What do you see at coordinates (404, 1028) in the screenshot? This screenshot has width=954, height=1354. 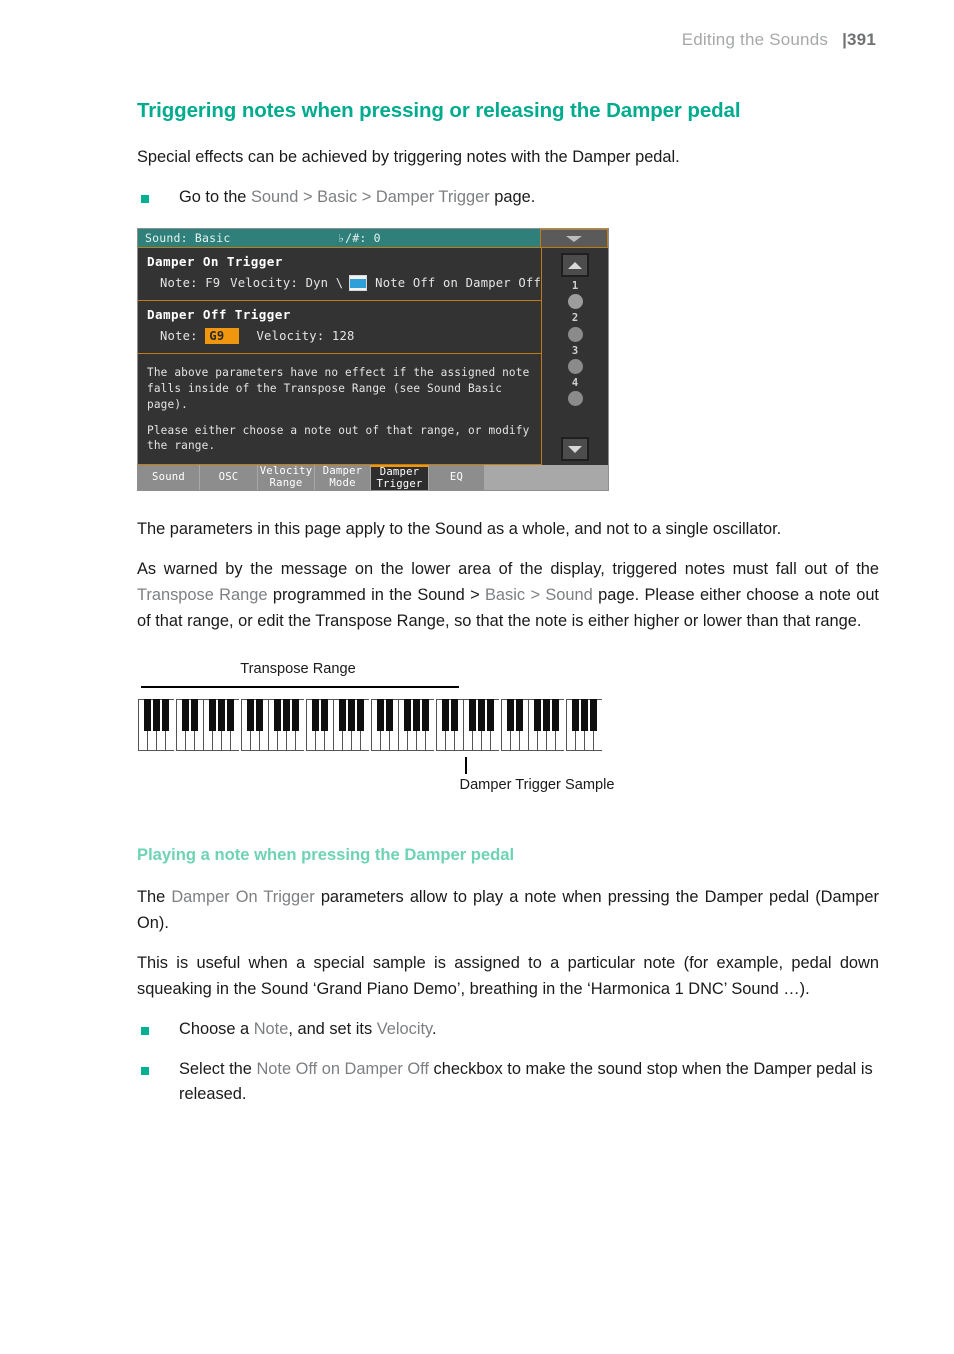 I see `ui-velocity: Velocity` at bounding box center [404, 1028].